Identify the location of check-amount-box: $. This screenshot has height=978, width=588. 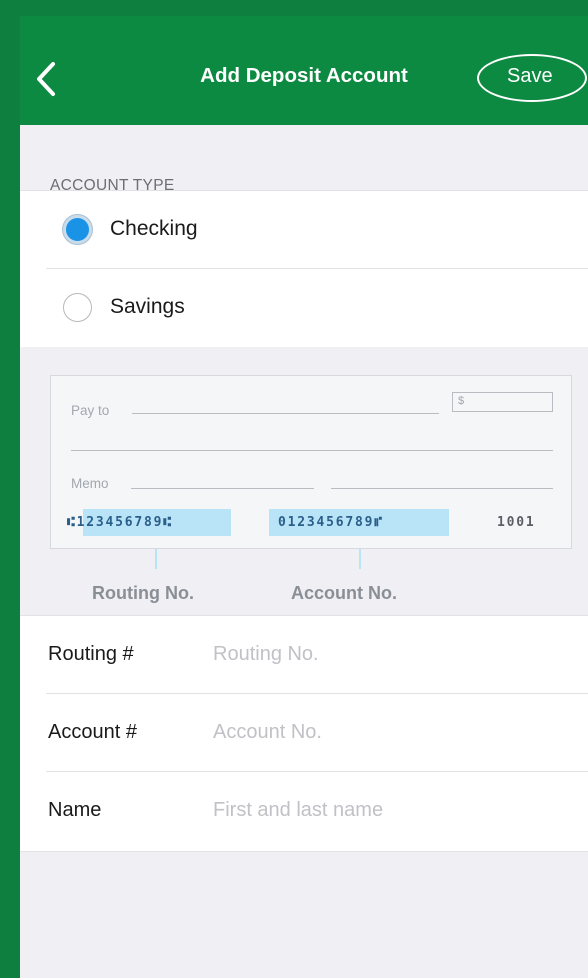
(502, 402).